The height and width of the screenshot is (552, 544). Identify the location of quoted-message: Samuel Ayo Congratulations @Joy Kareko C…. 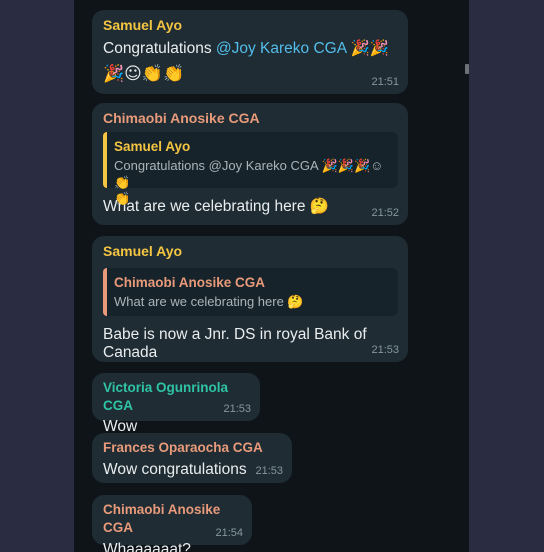
(250, 169).